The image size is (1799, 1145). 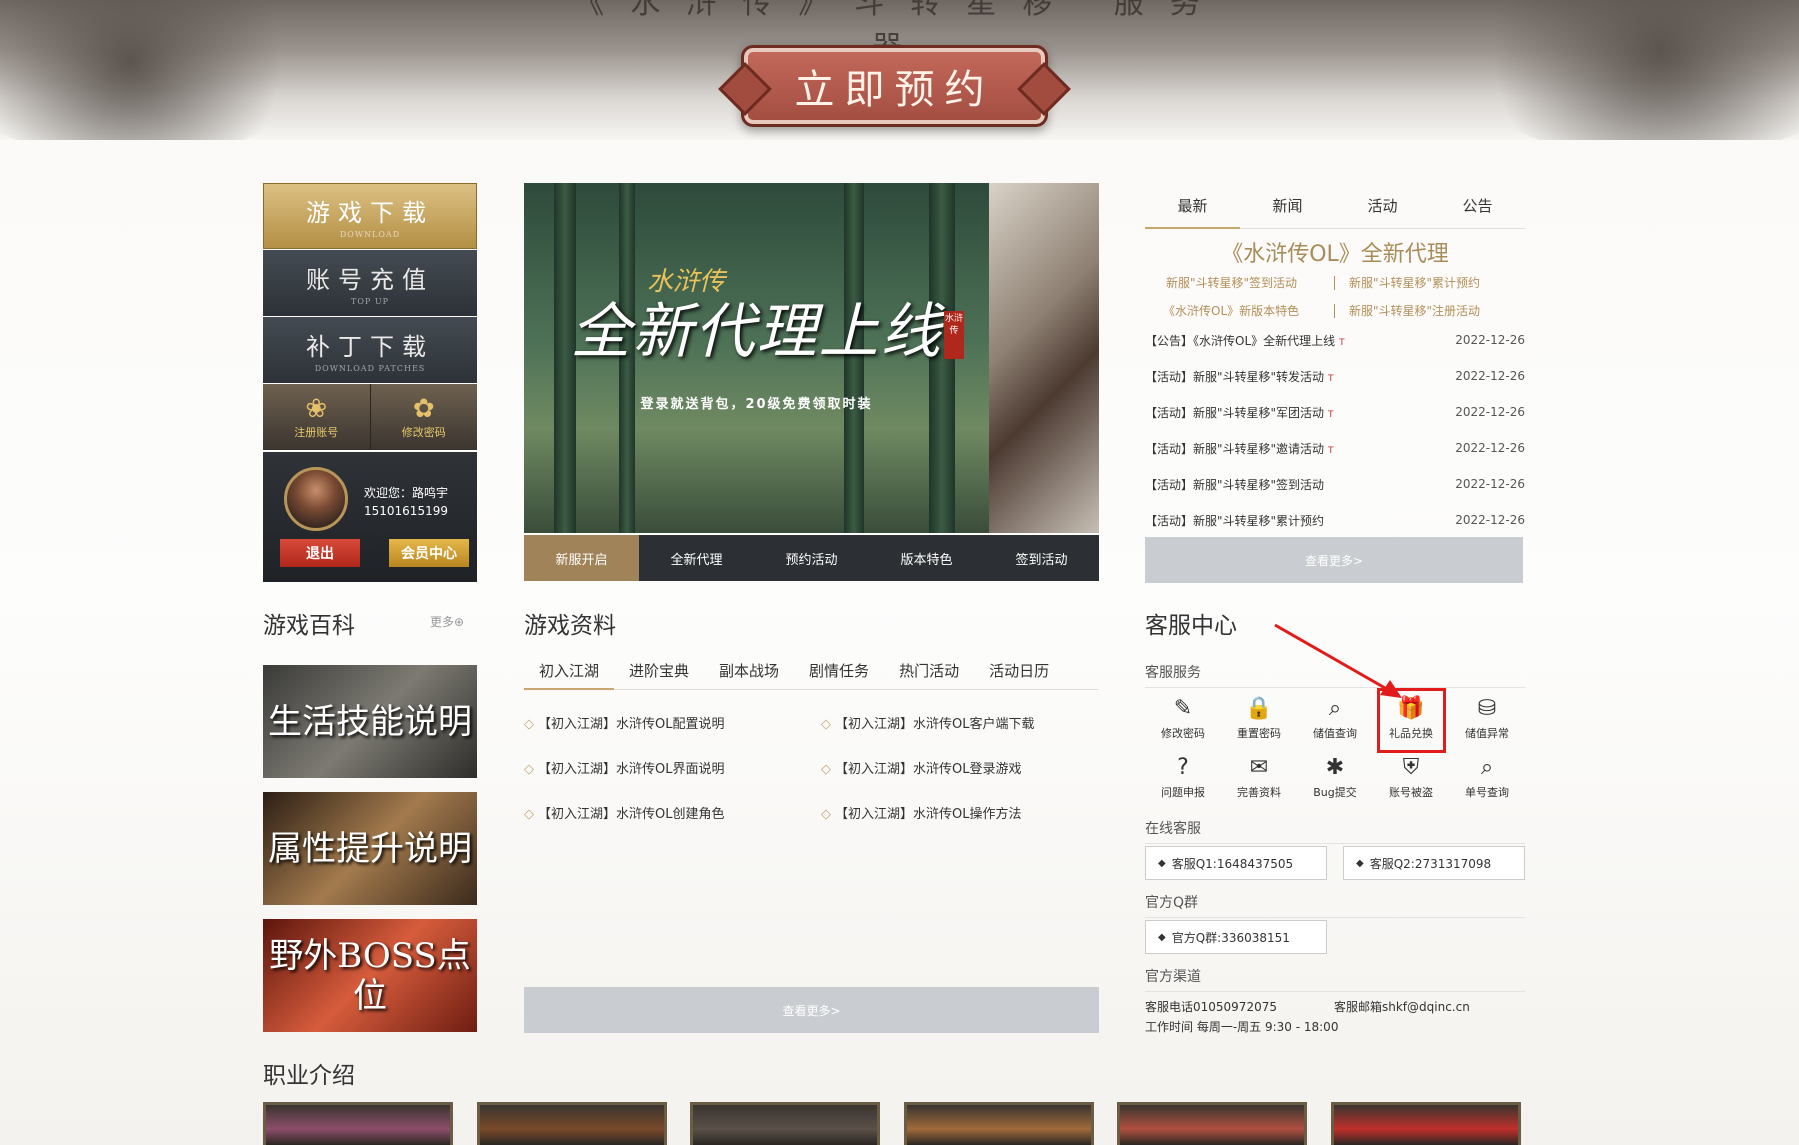 I want to click on news-tab-latest: 最新, so click(x=1192, y=206).